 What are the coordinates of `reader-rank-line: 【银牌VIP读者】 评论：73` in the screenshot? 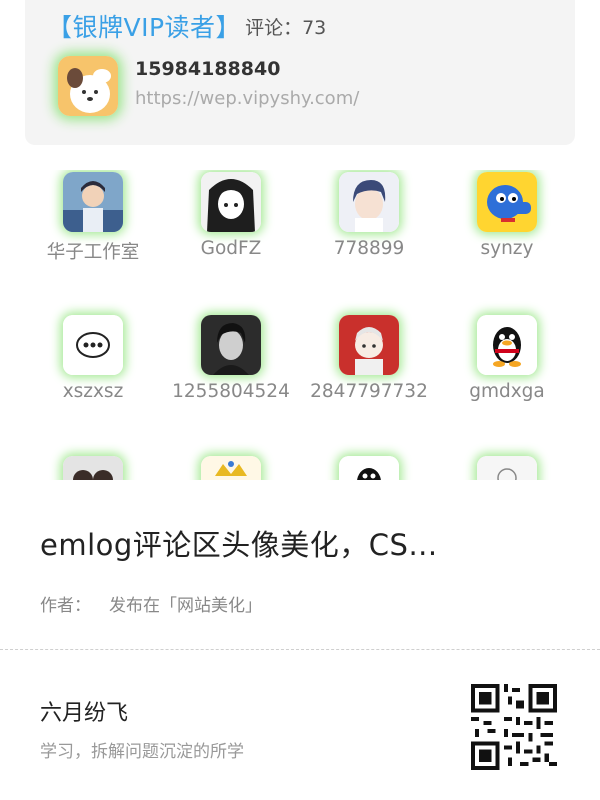 It's located at (186, 26).